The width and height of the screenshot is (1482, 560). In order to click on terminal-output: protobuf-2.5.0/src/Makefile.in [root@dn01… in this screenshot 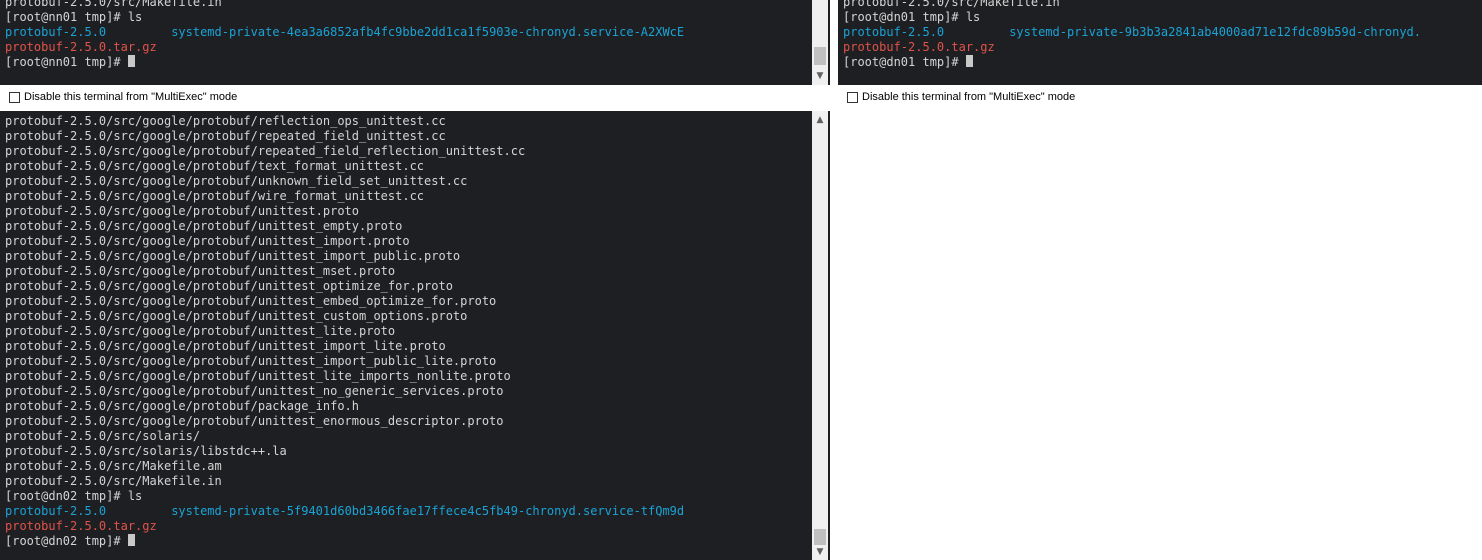, I will do `click(1160, 35)`.